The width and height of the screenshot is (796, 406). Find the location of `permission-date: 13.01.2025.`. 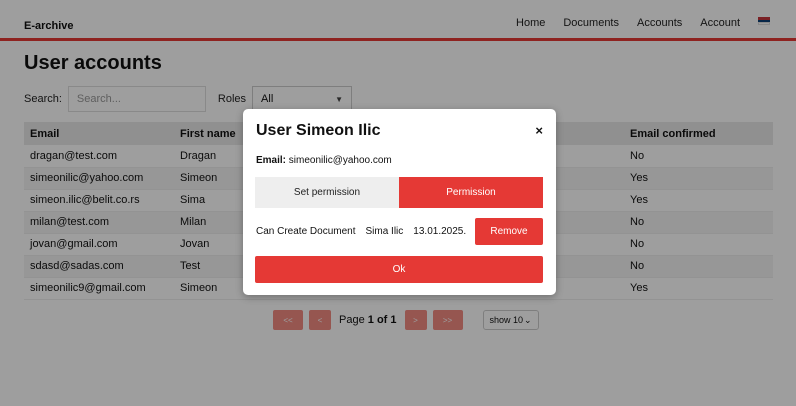

permission-date: 13.01.2025. is located at coordinates (440, 231).